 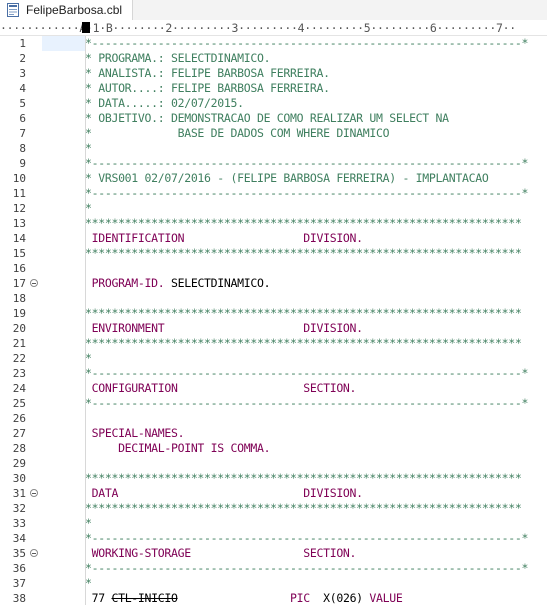 What do you see at coordinates (273, 598) in the screenshot?
I see `code-line: 38 77 CTL-INICIO PIC X(026) VALUE` at bounding box center [273, 598].